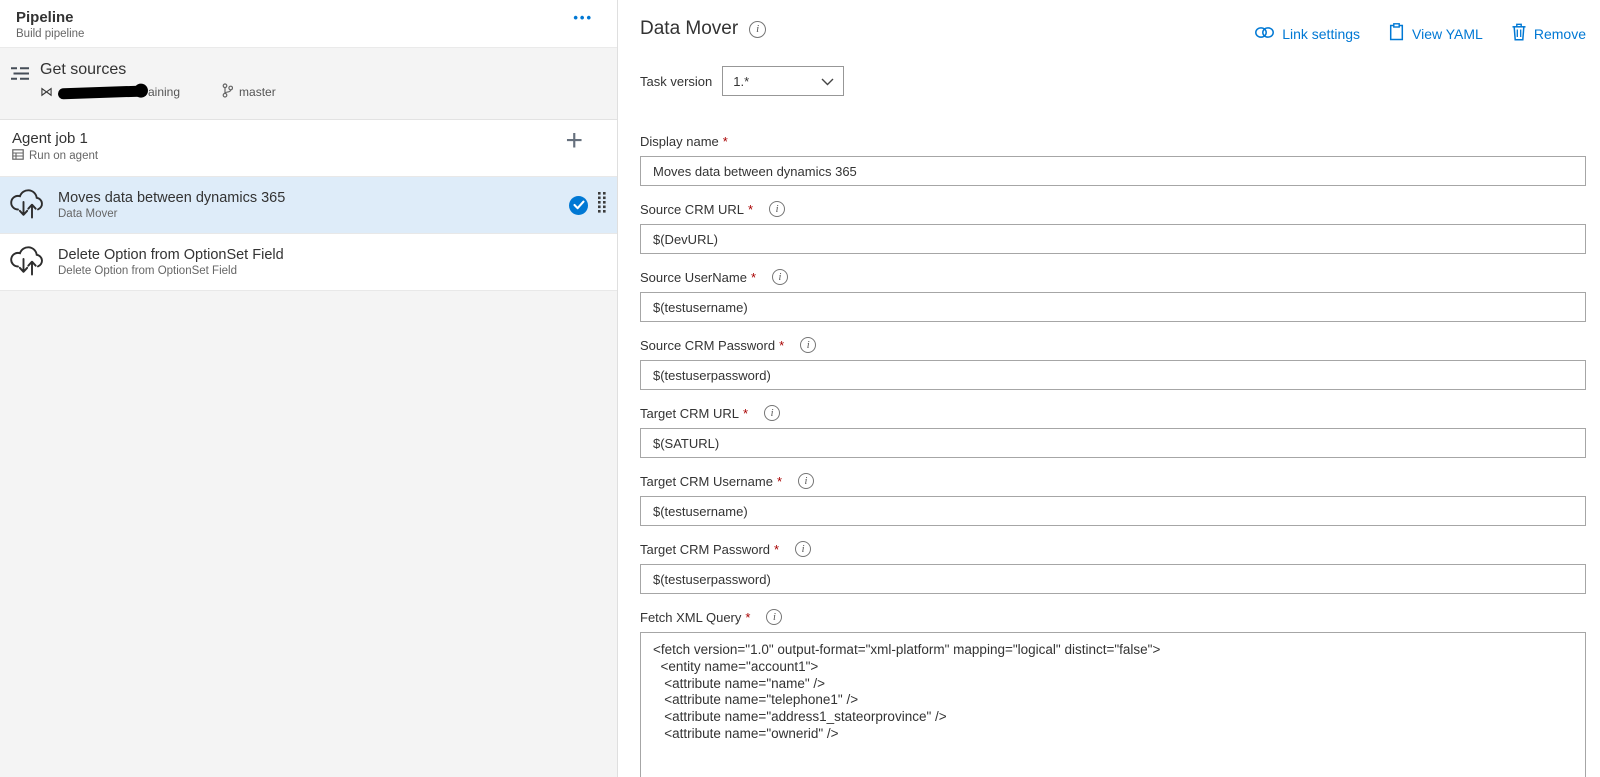 This screenshot has height=777, width=1600. What do you see at coordinates (20, 92) in the screenshot?
I see `sources-list-icon` at bounding box center [20, 92].